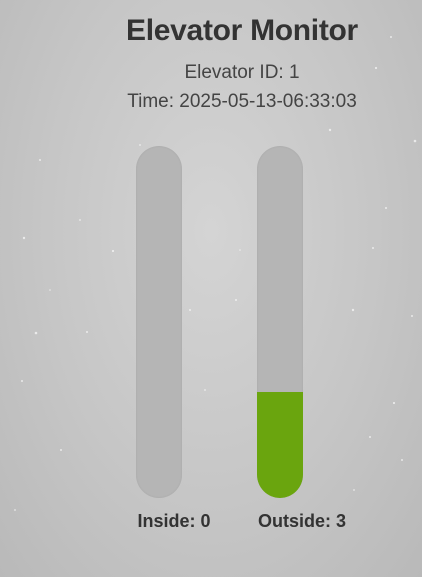 The height and width of the screenshot is (577, 422). What do you see at coordinates (174, 521) in the screenshot?
I see `inside-count-label: Inside: 0` at bounding box center [174, 521].